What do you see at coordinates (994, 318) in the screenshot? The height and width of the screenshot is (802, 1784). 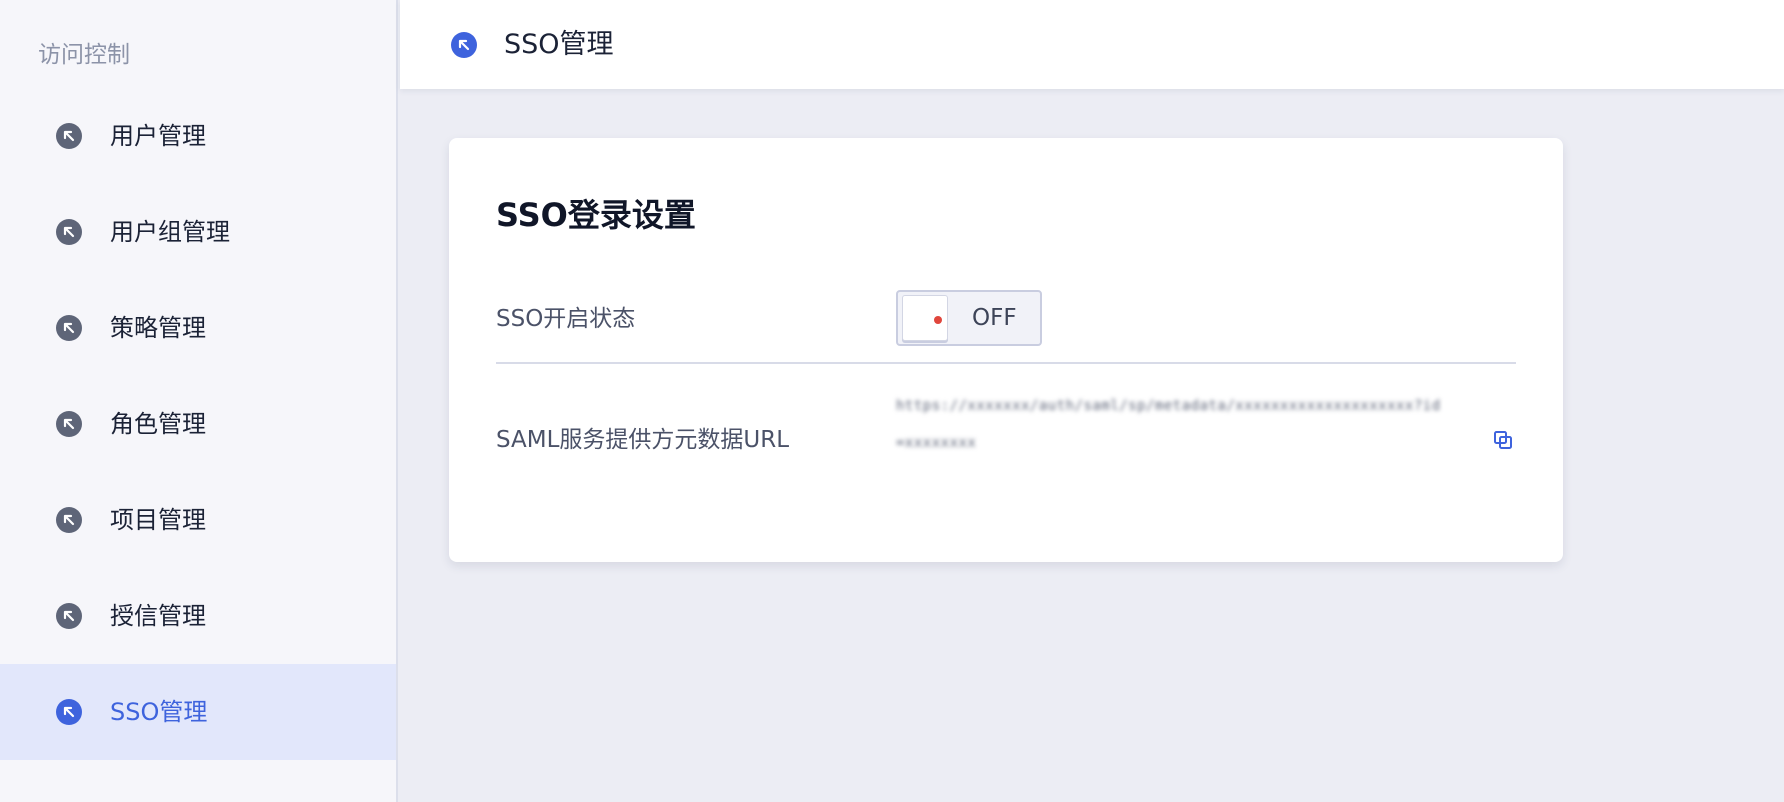 I see `toggle-state-text: OFF` at bounding box center [994, 318].